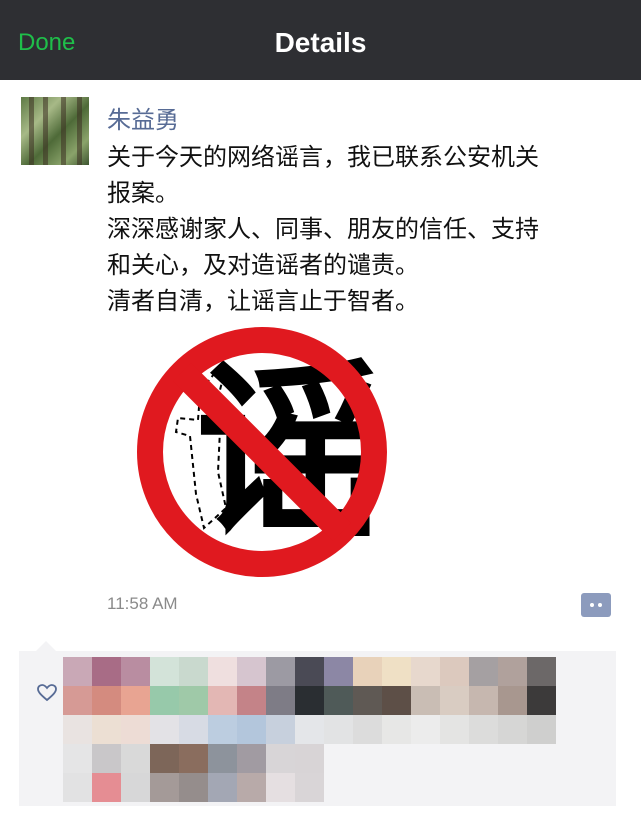 This screenshot has height=813, width=641. Describe the element at coordinates (323, 229) in the screenshot. I see `post-text-line: 深深感谢家人、同事、朋友的信任、支持` at that location.